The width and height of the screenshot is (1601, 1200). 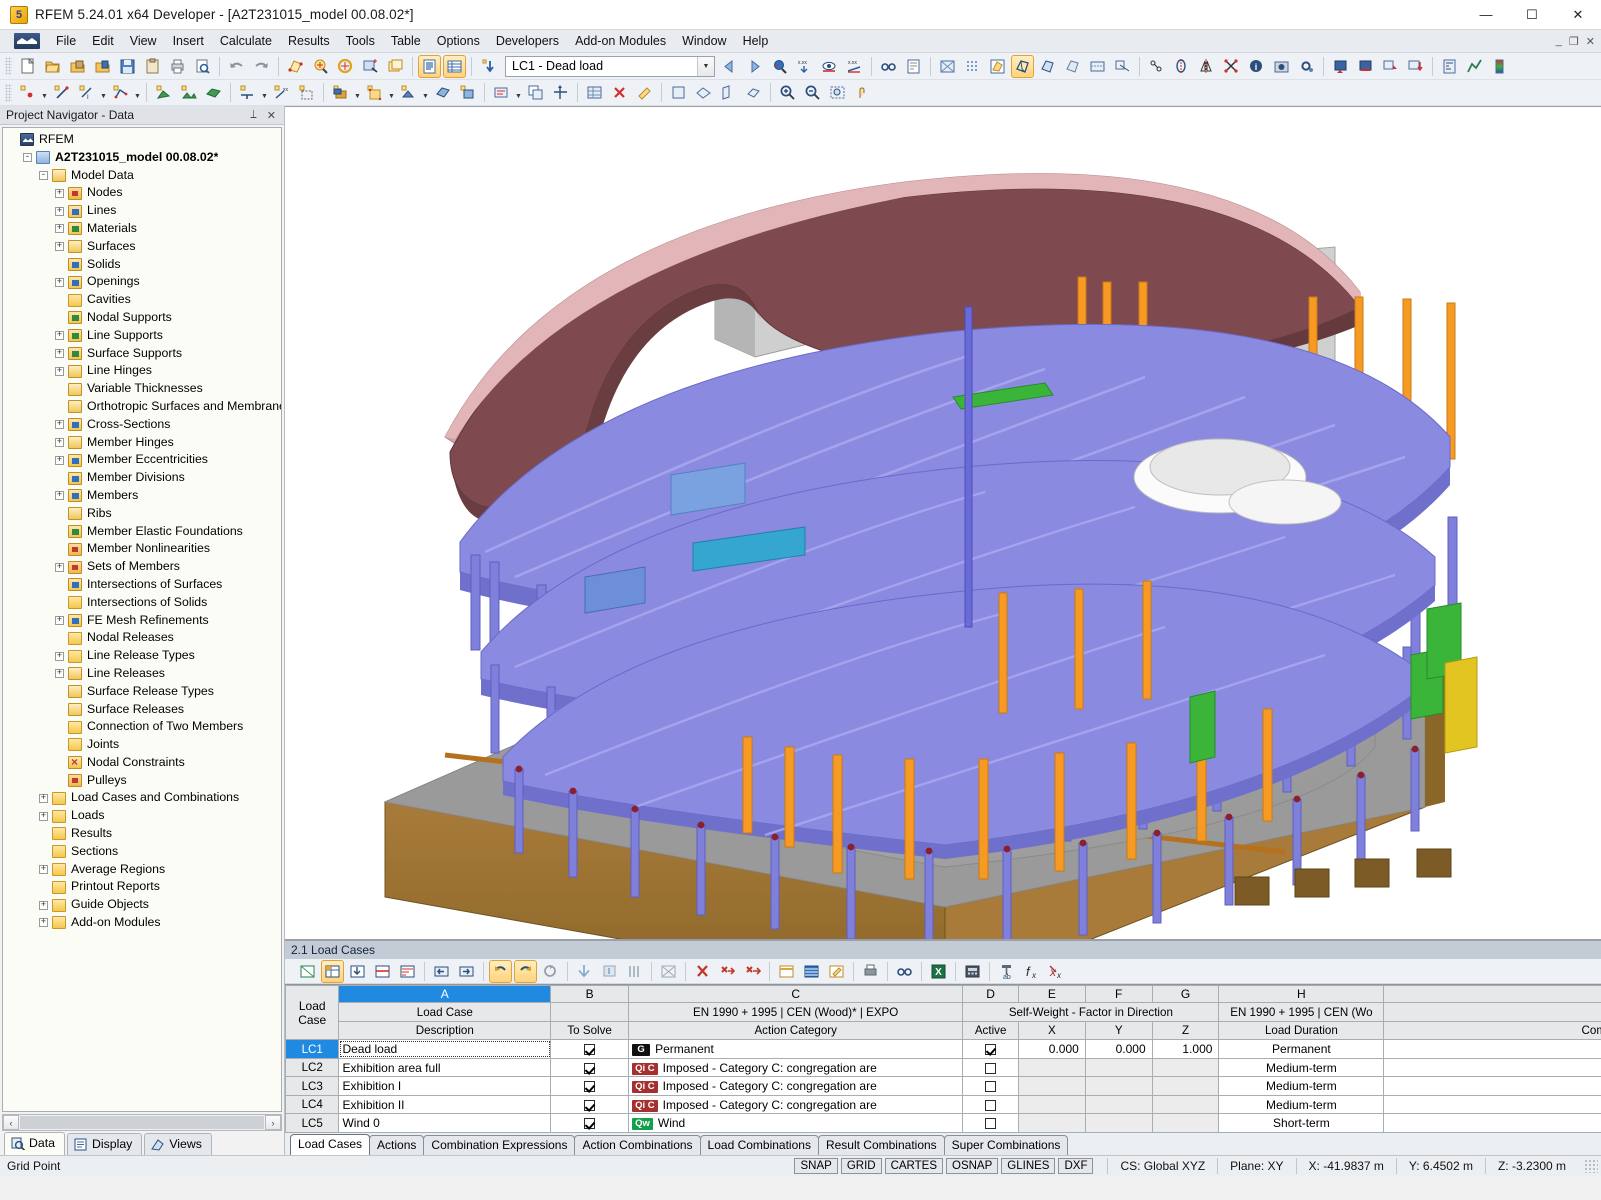 What do you see at coordinates (787, 92) in the screenshot?
I see `zoom-in-icon` at bounding box center [787, 92].